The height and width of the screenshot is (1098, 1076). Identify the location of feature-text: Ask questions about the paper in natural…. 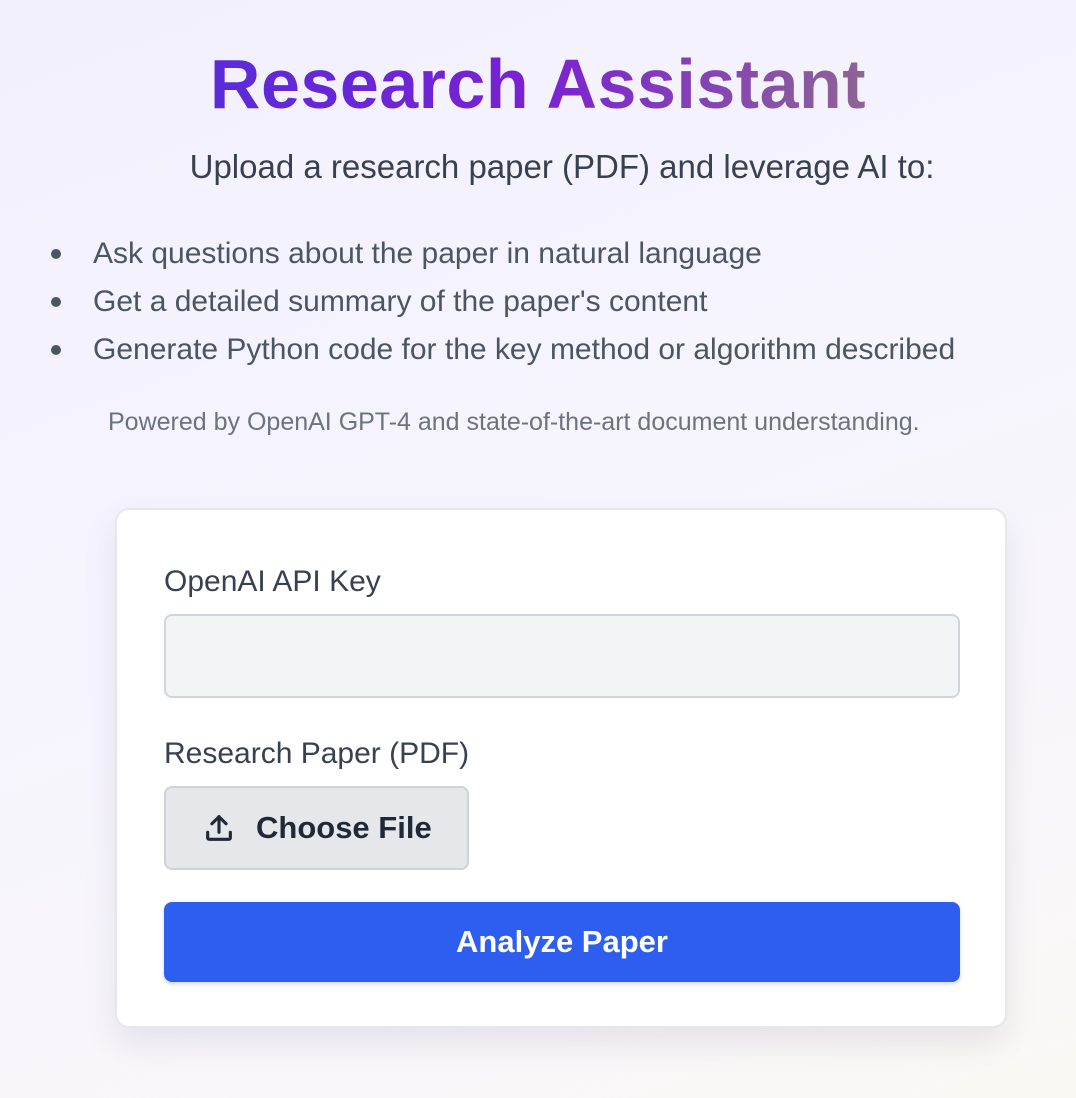
(427, 253).